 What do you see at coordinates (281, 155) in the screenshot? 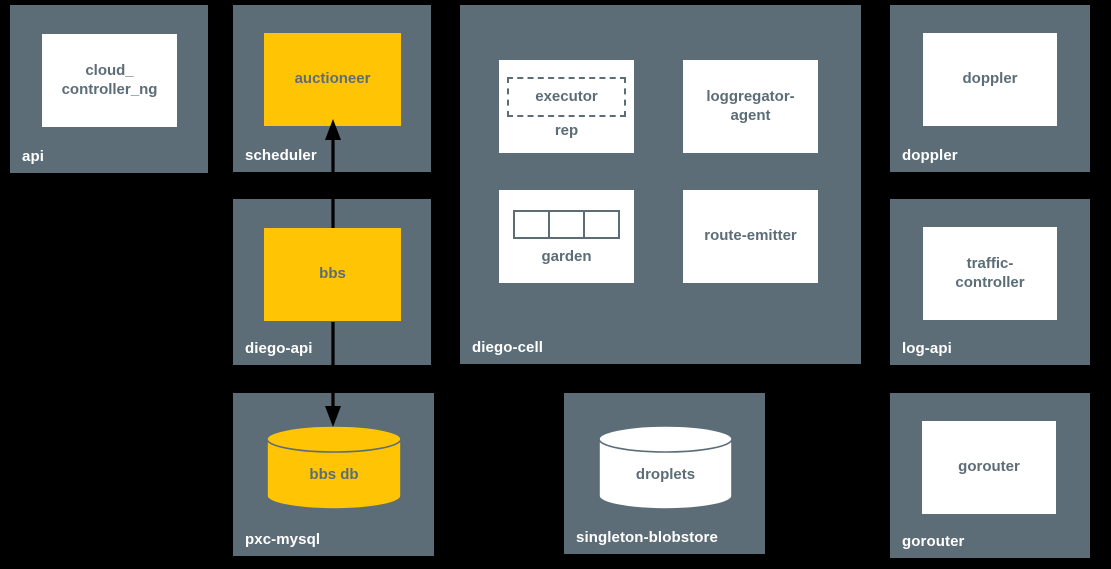
I see `panel-label-scheduler: scheduler` at bounding box center [281, 155].